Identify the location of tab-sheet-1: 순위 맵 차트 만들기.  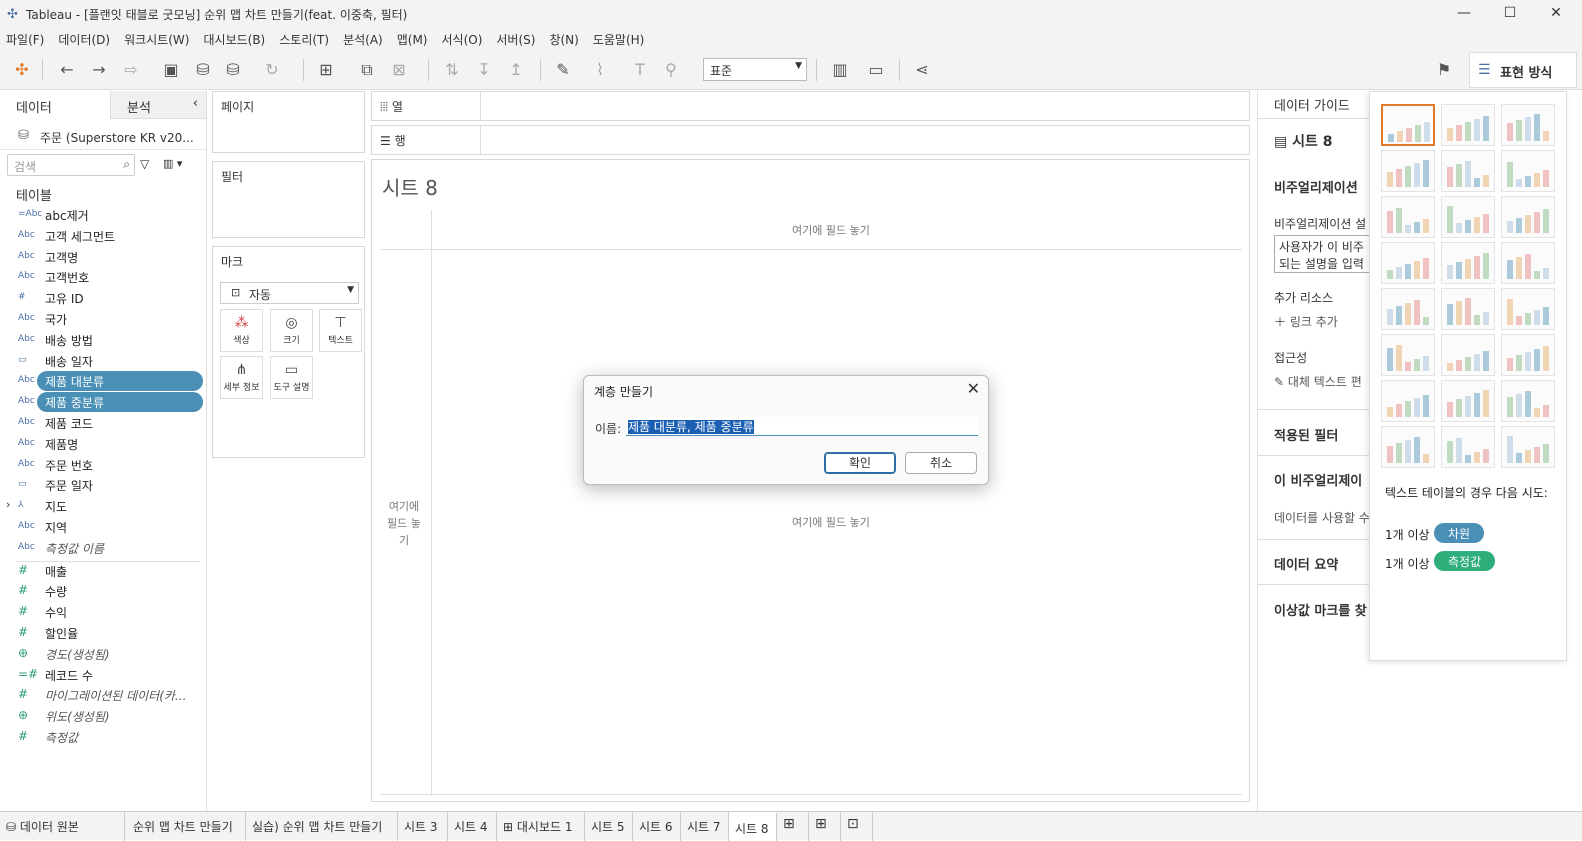
(185, 826).